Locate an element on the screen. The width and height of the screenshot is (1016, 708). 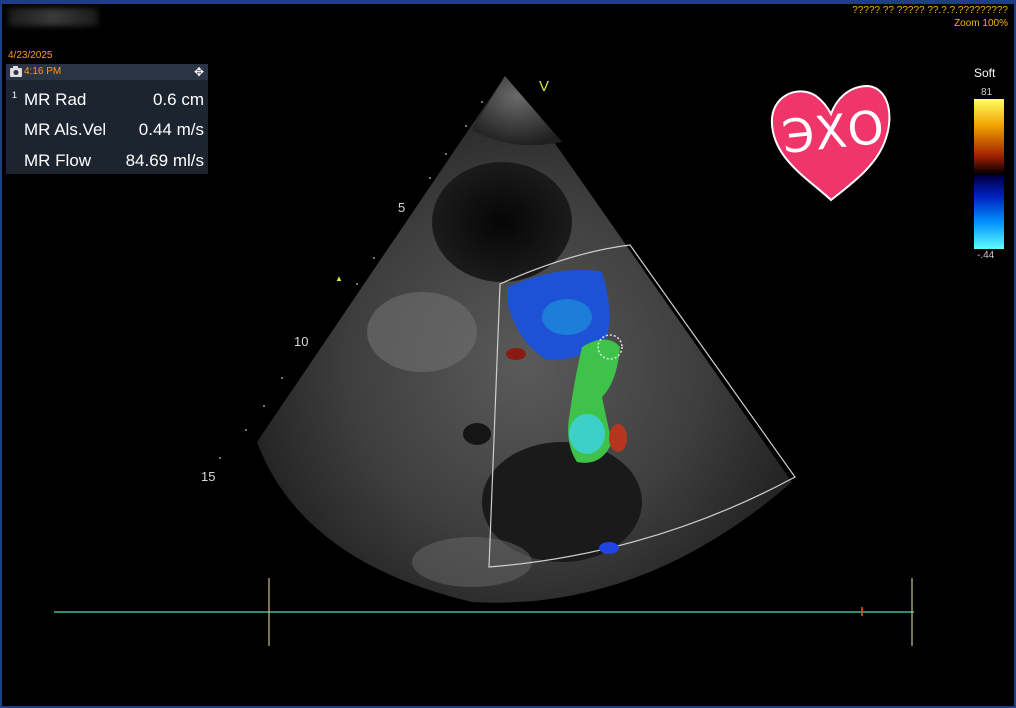
colorbar-max: 81 is located at coordinates (987, 92).